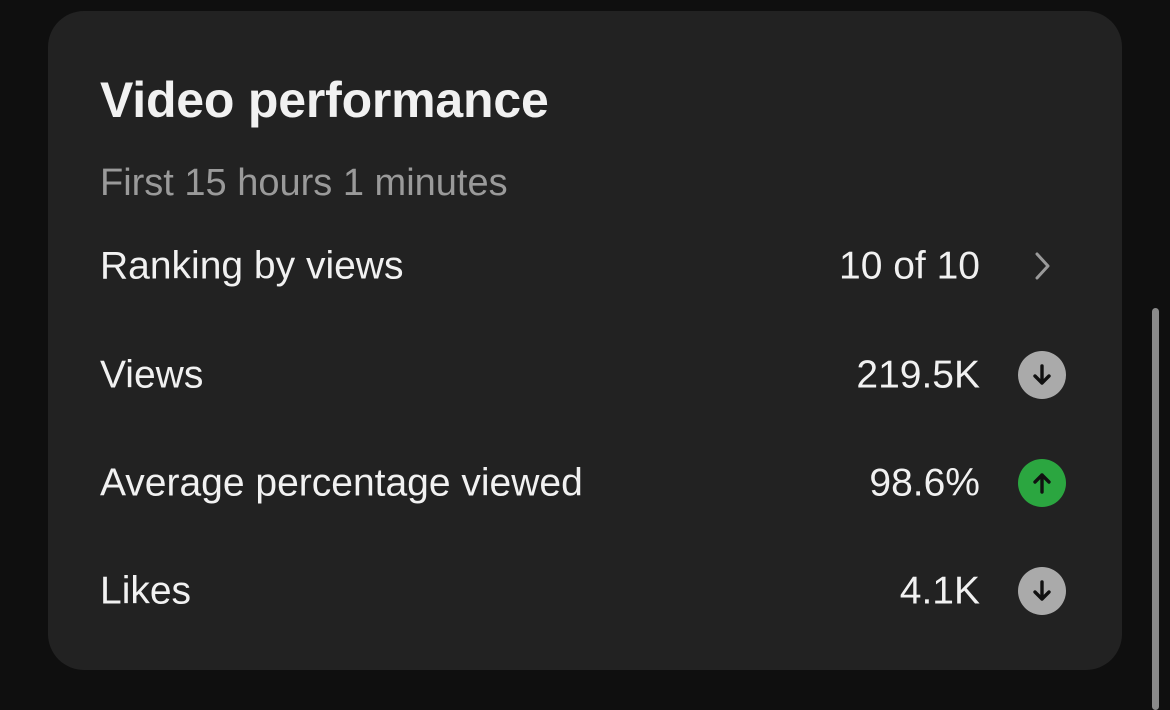 The image size is (1170, 710). Describe the element at coordinates (584, 375) in the screenshot. I see `views-row: Views 219.5K` at that location.